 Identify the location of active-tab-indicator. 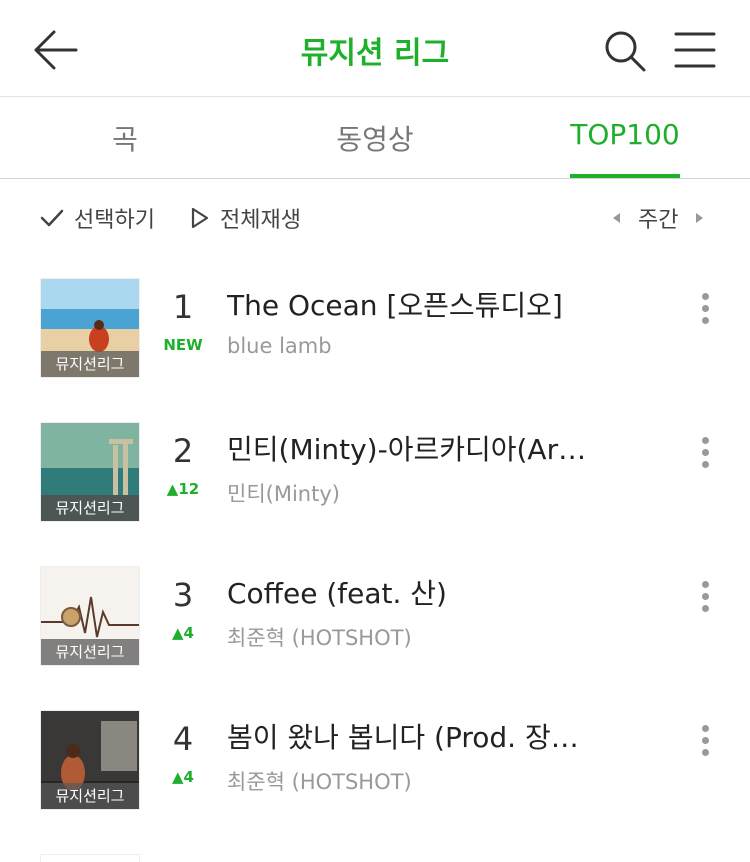
(625, 176).